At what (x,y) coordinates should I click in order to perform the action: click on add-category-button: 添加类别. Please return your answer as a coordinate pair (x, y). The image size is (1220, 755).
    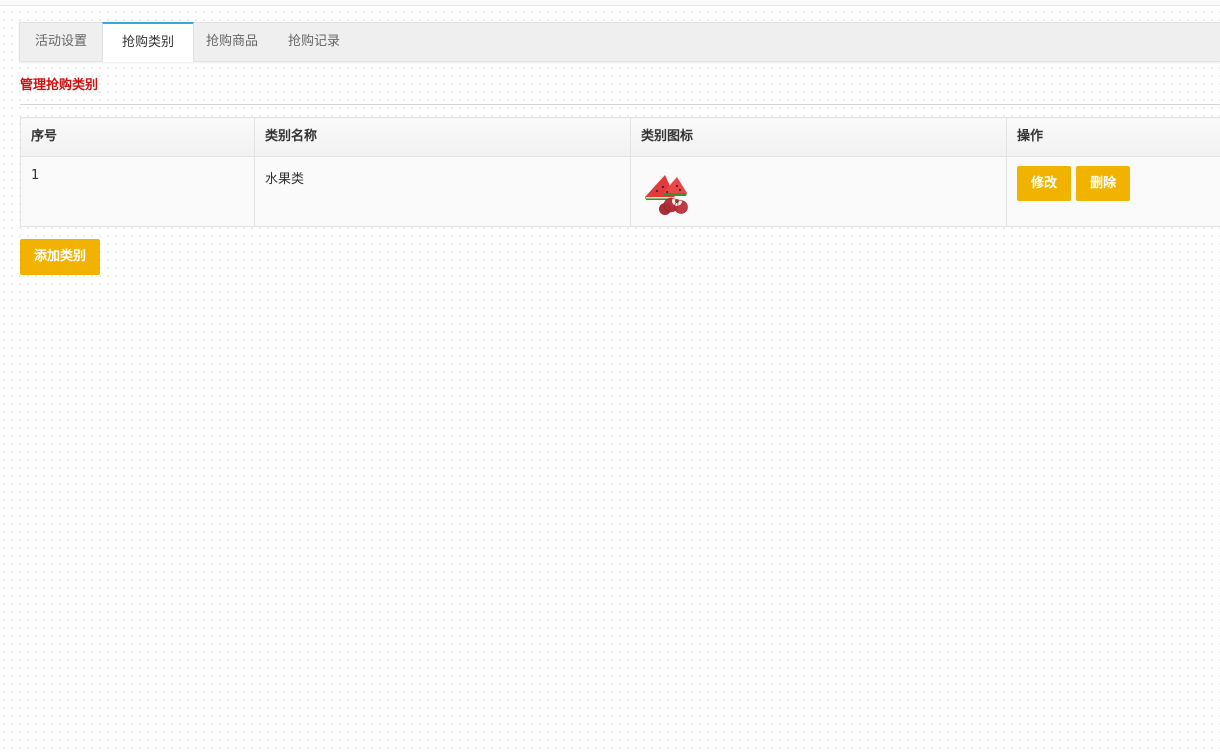
    Looking at the image, I should click on (60, 257).